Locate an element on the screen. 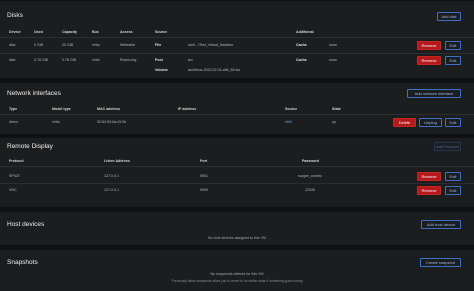 This screenshot has height=291, width=474. add-network-interface-button: Add network interface is located at coordinates (434, 93).